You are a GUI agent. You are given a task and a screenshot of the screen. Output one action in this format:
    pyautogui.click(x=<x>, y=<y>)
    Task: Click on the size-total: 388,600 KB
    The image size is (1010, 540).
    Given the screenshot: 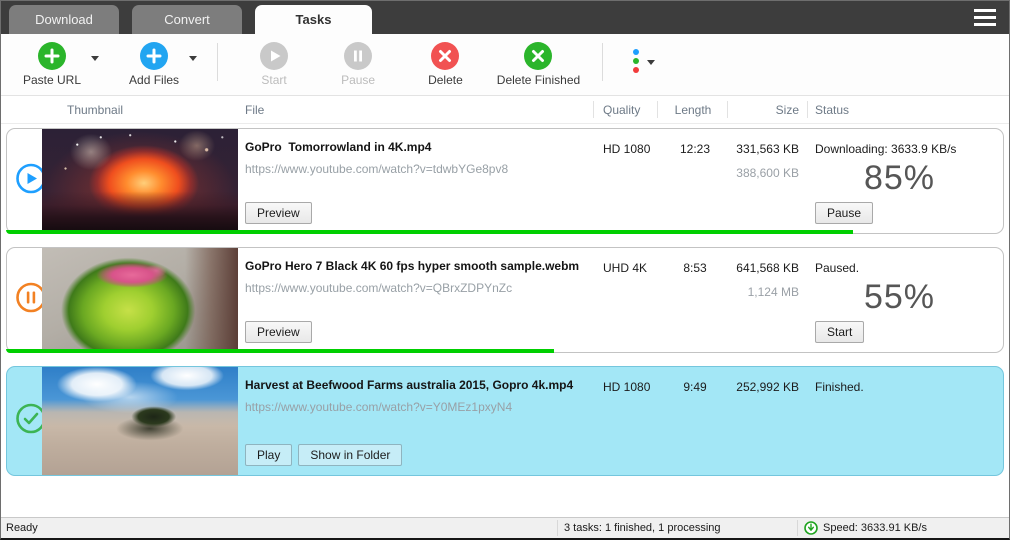 What is the action you would take?
    pyautogui.click(x=767, y=173)
    